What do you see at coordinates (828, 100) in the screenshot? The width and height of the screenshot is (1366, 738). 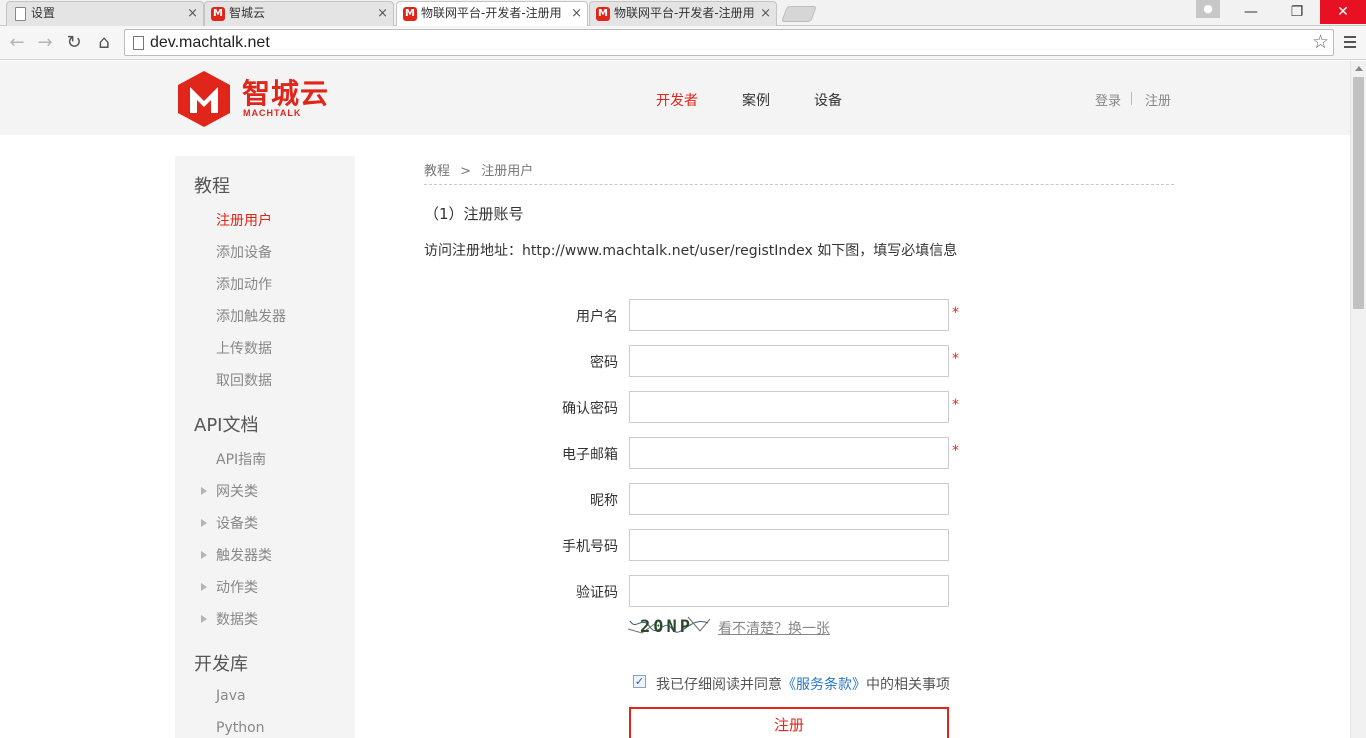 I see `nav-devices: 设备` at bounding box center [828, 100].